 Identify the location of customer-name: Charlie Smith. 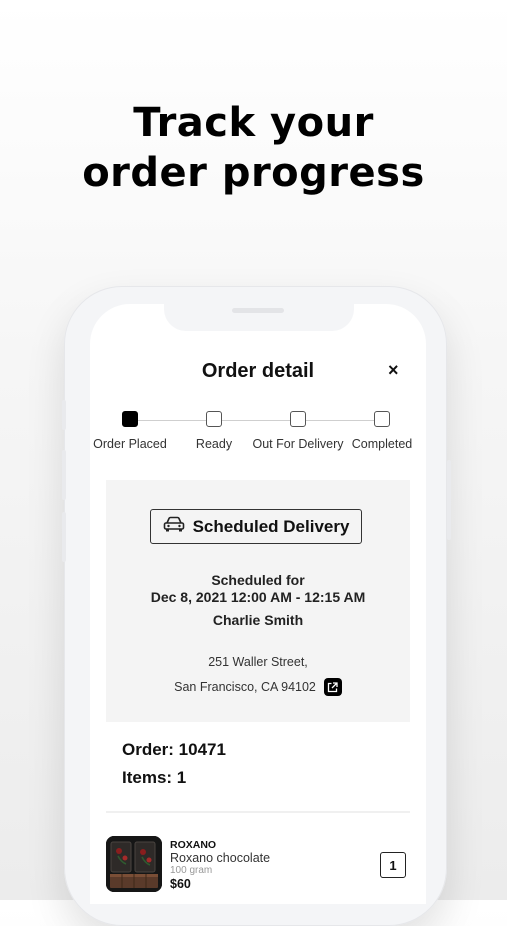
(258, 620).